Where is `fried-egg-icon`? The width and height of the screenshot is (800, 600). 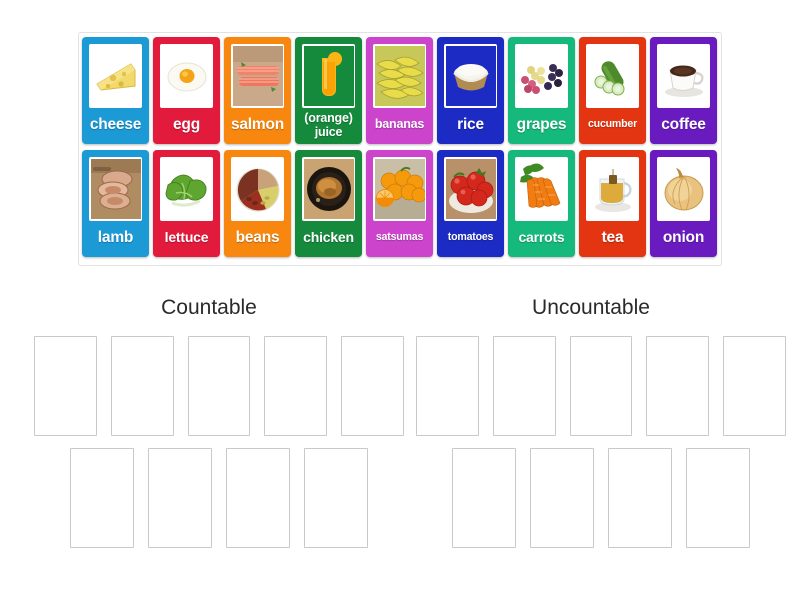 fried-egg-icon is located at coordinates (186, 76).